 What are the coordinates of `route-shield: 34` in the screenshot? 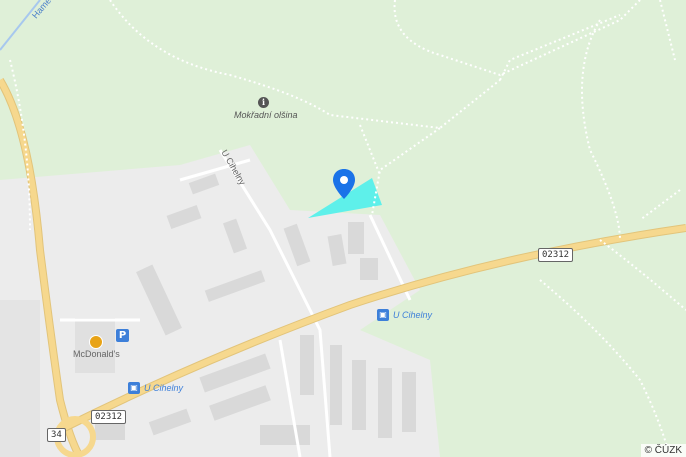 It's located at (56, 435).